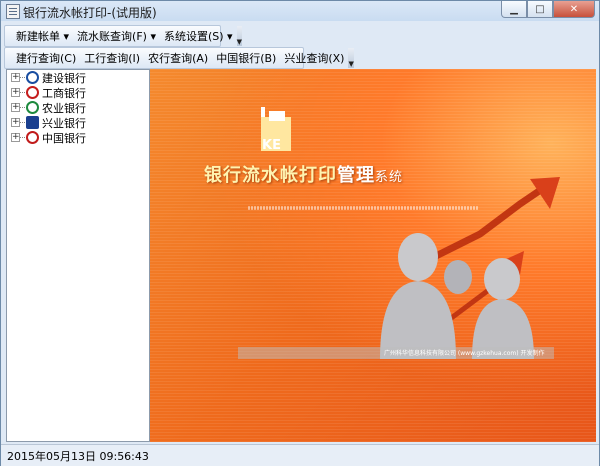  What do you see at coordinates (64, 108) in the screenshot?
I see `tree-item-label: 农业银行` at bounding box center [64, 108].